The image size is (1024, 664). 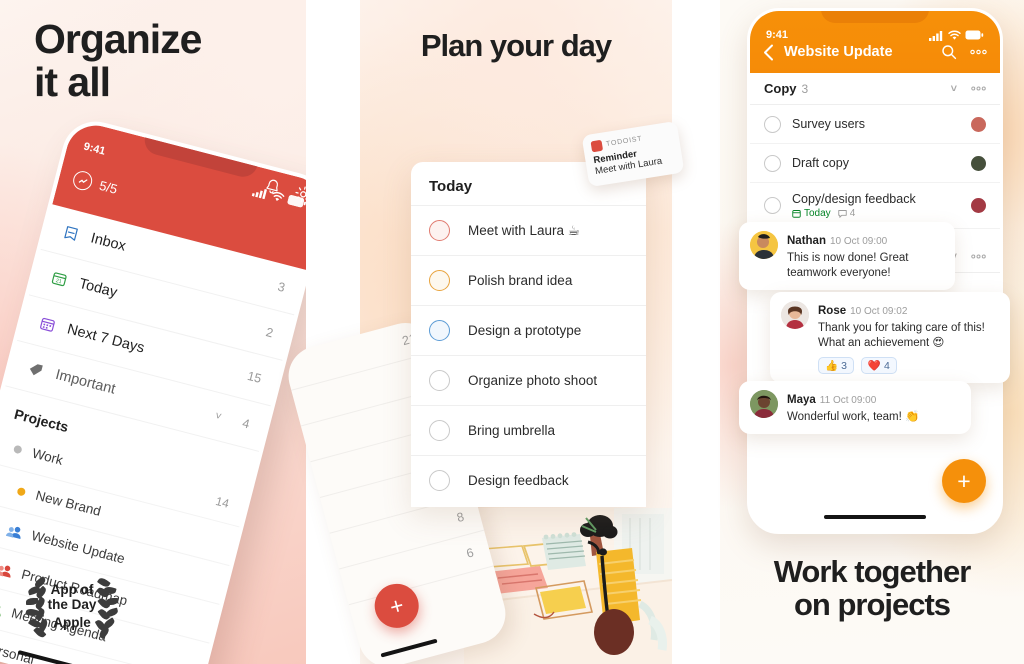 What do you see at coordinates (828, 124) in the screenshot?
I see `task-label: Survey users` at bounding box center [828, 124].